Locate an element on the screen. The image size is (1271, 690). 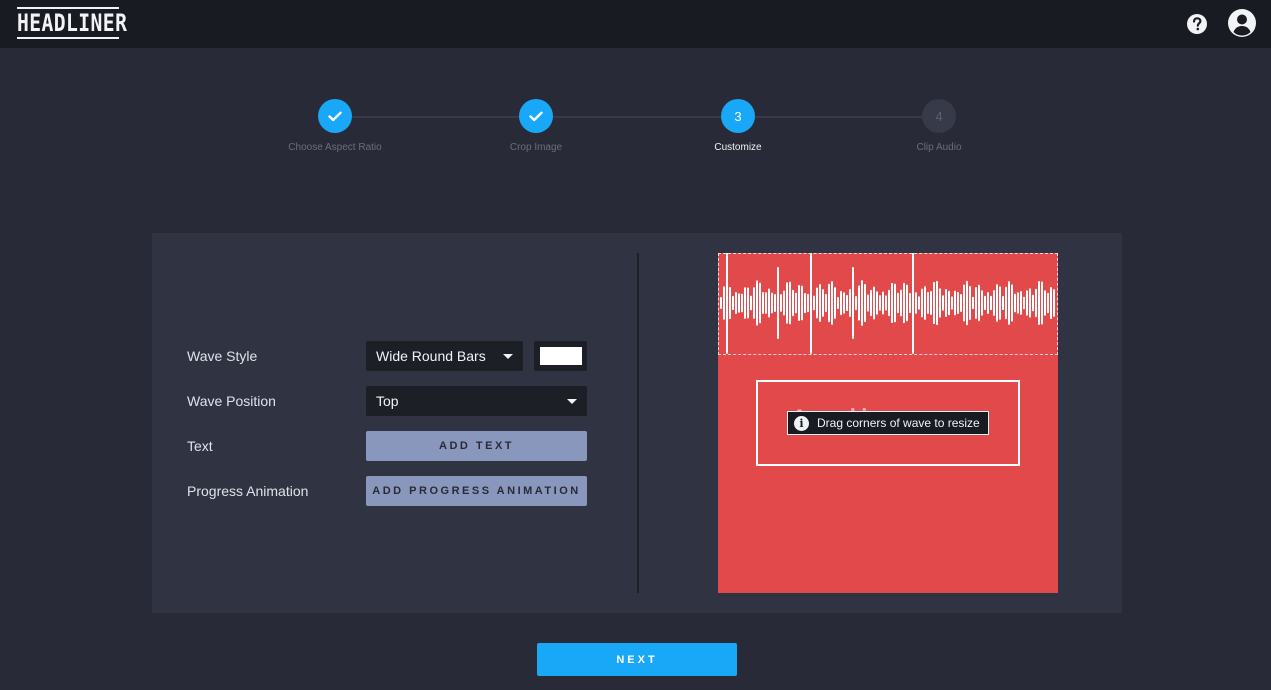
wave-position-select: Top is located at coordinates (476, 401).